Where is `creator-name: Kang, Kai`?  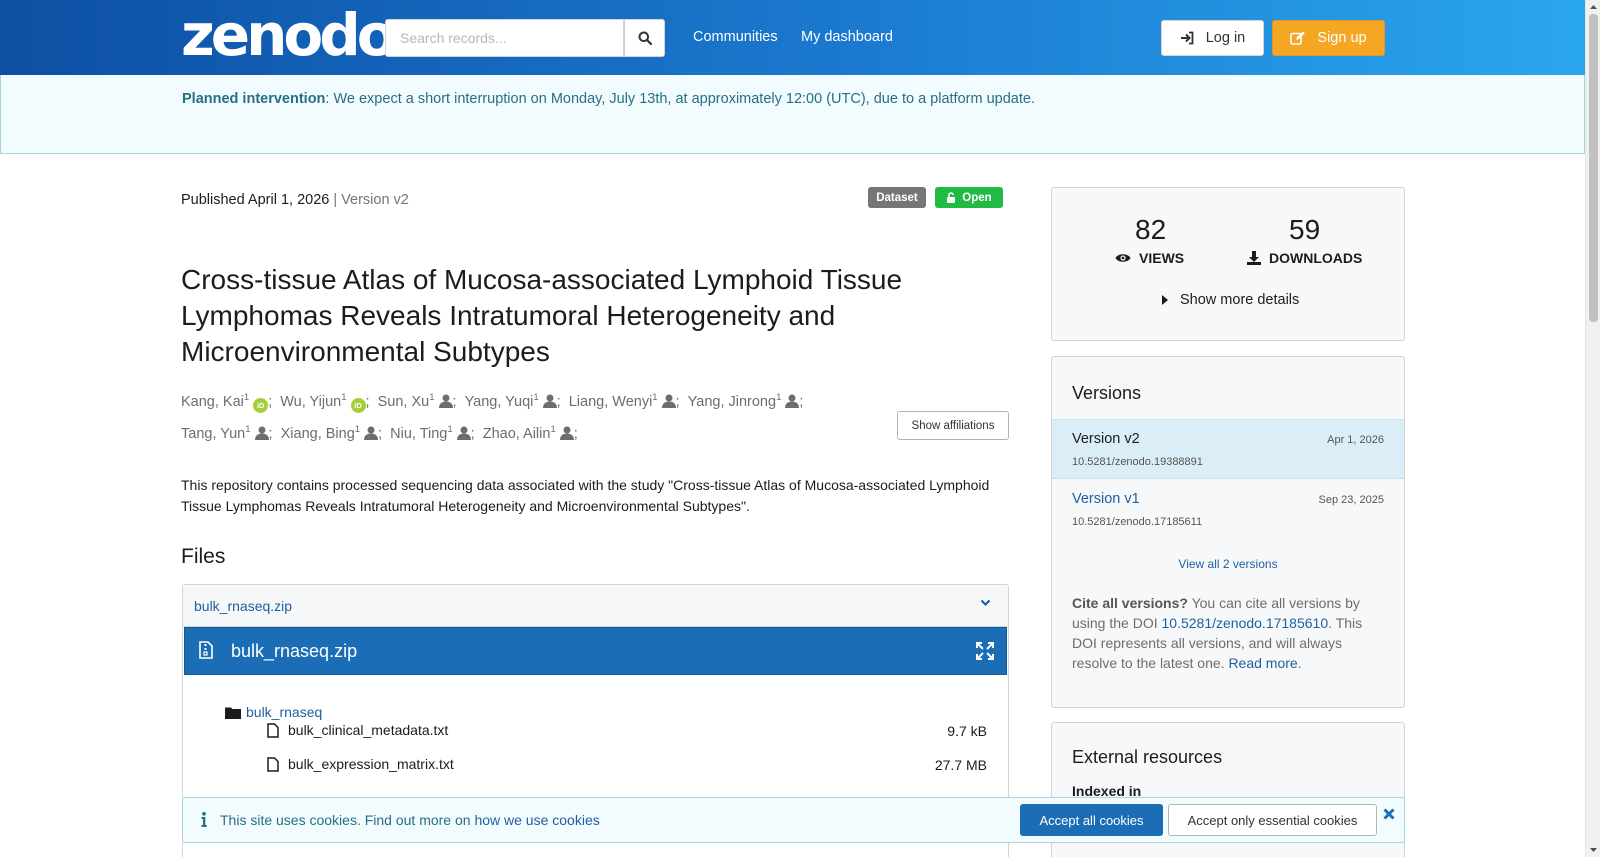
creator-name: Kang, Kai is located at coordinates (212, 402).